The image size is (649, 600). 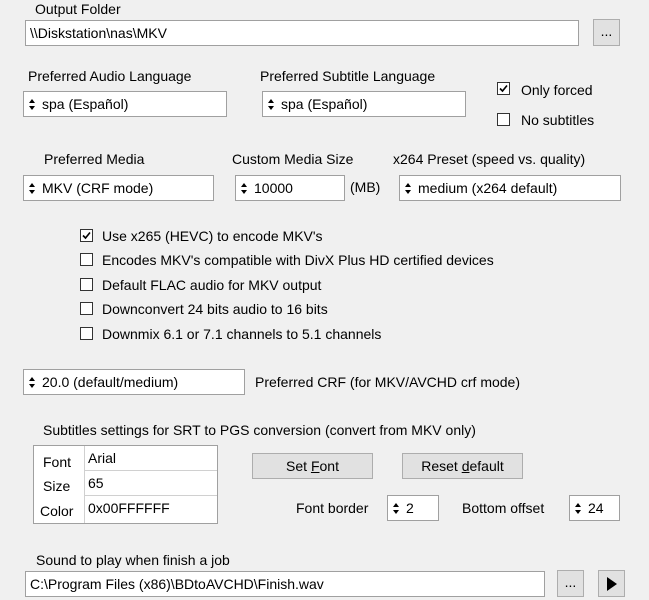 I want to click on subtitle-language-select: spa (Español), so click(x=364, y=104).